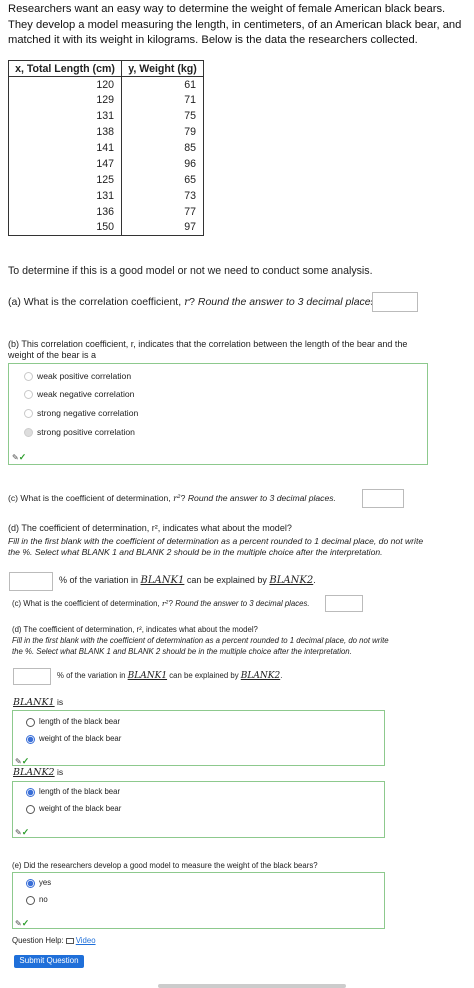  What do you see at coordinates (86, 432) in the screenshot?
I see `option-label: strong positive correlation` at bounding box center [86, 432].